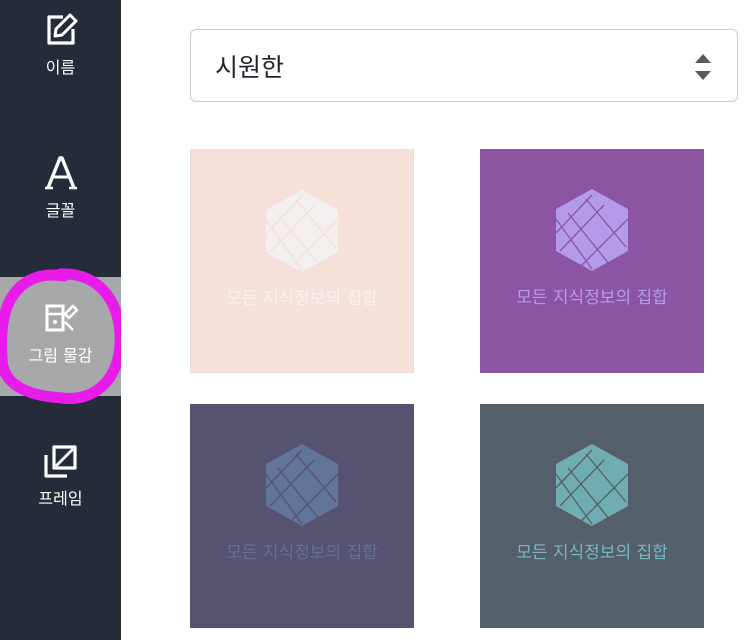  Describe the element at coordinates (60, 498) in the screenshot. I see `sidebar-item-label: 프레임` at that location.